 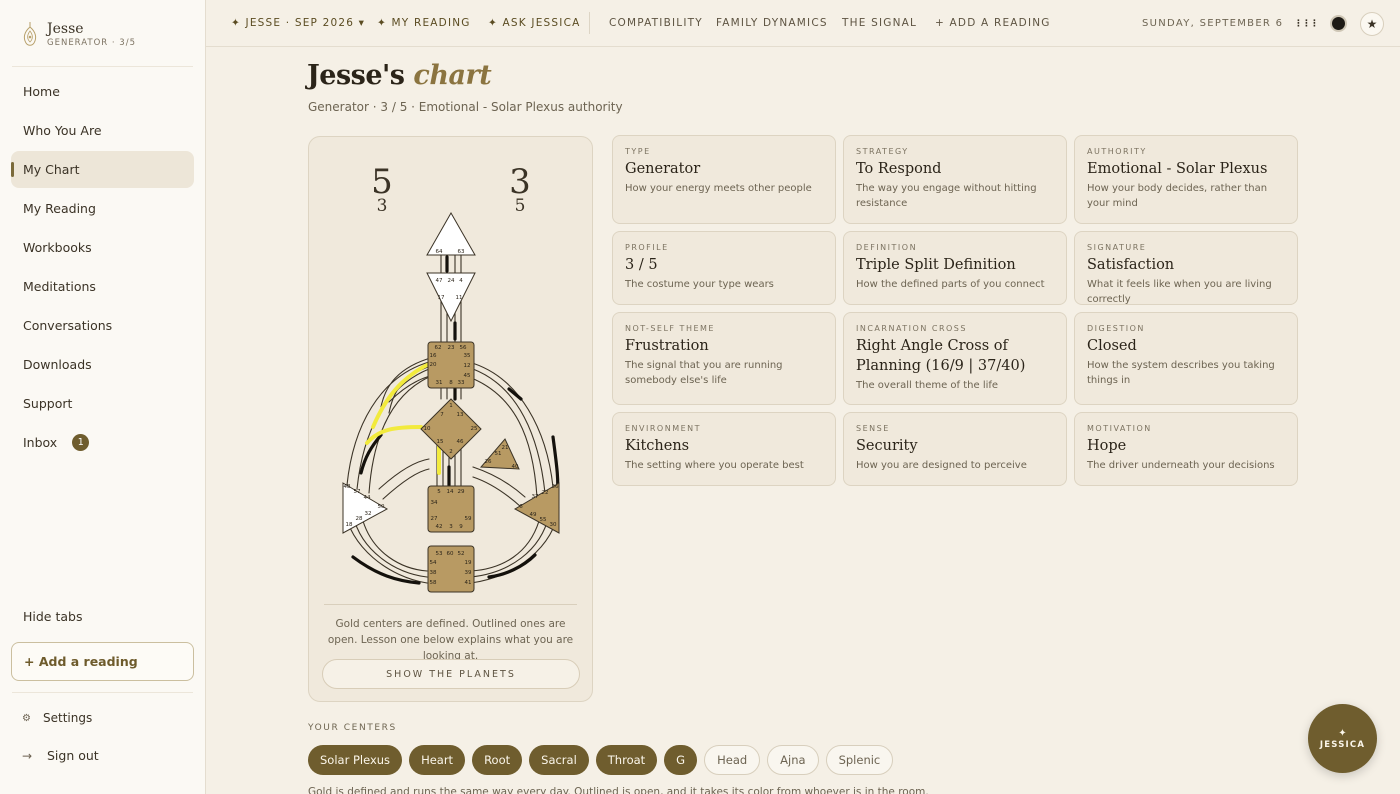 What do you see at coordinates (699, 284) in the screenshot?
I see `card-description: The costume your type wears` at bounding box center [699, 284].